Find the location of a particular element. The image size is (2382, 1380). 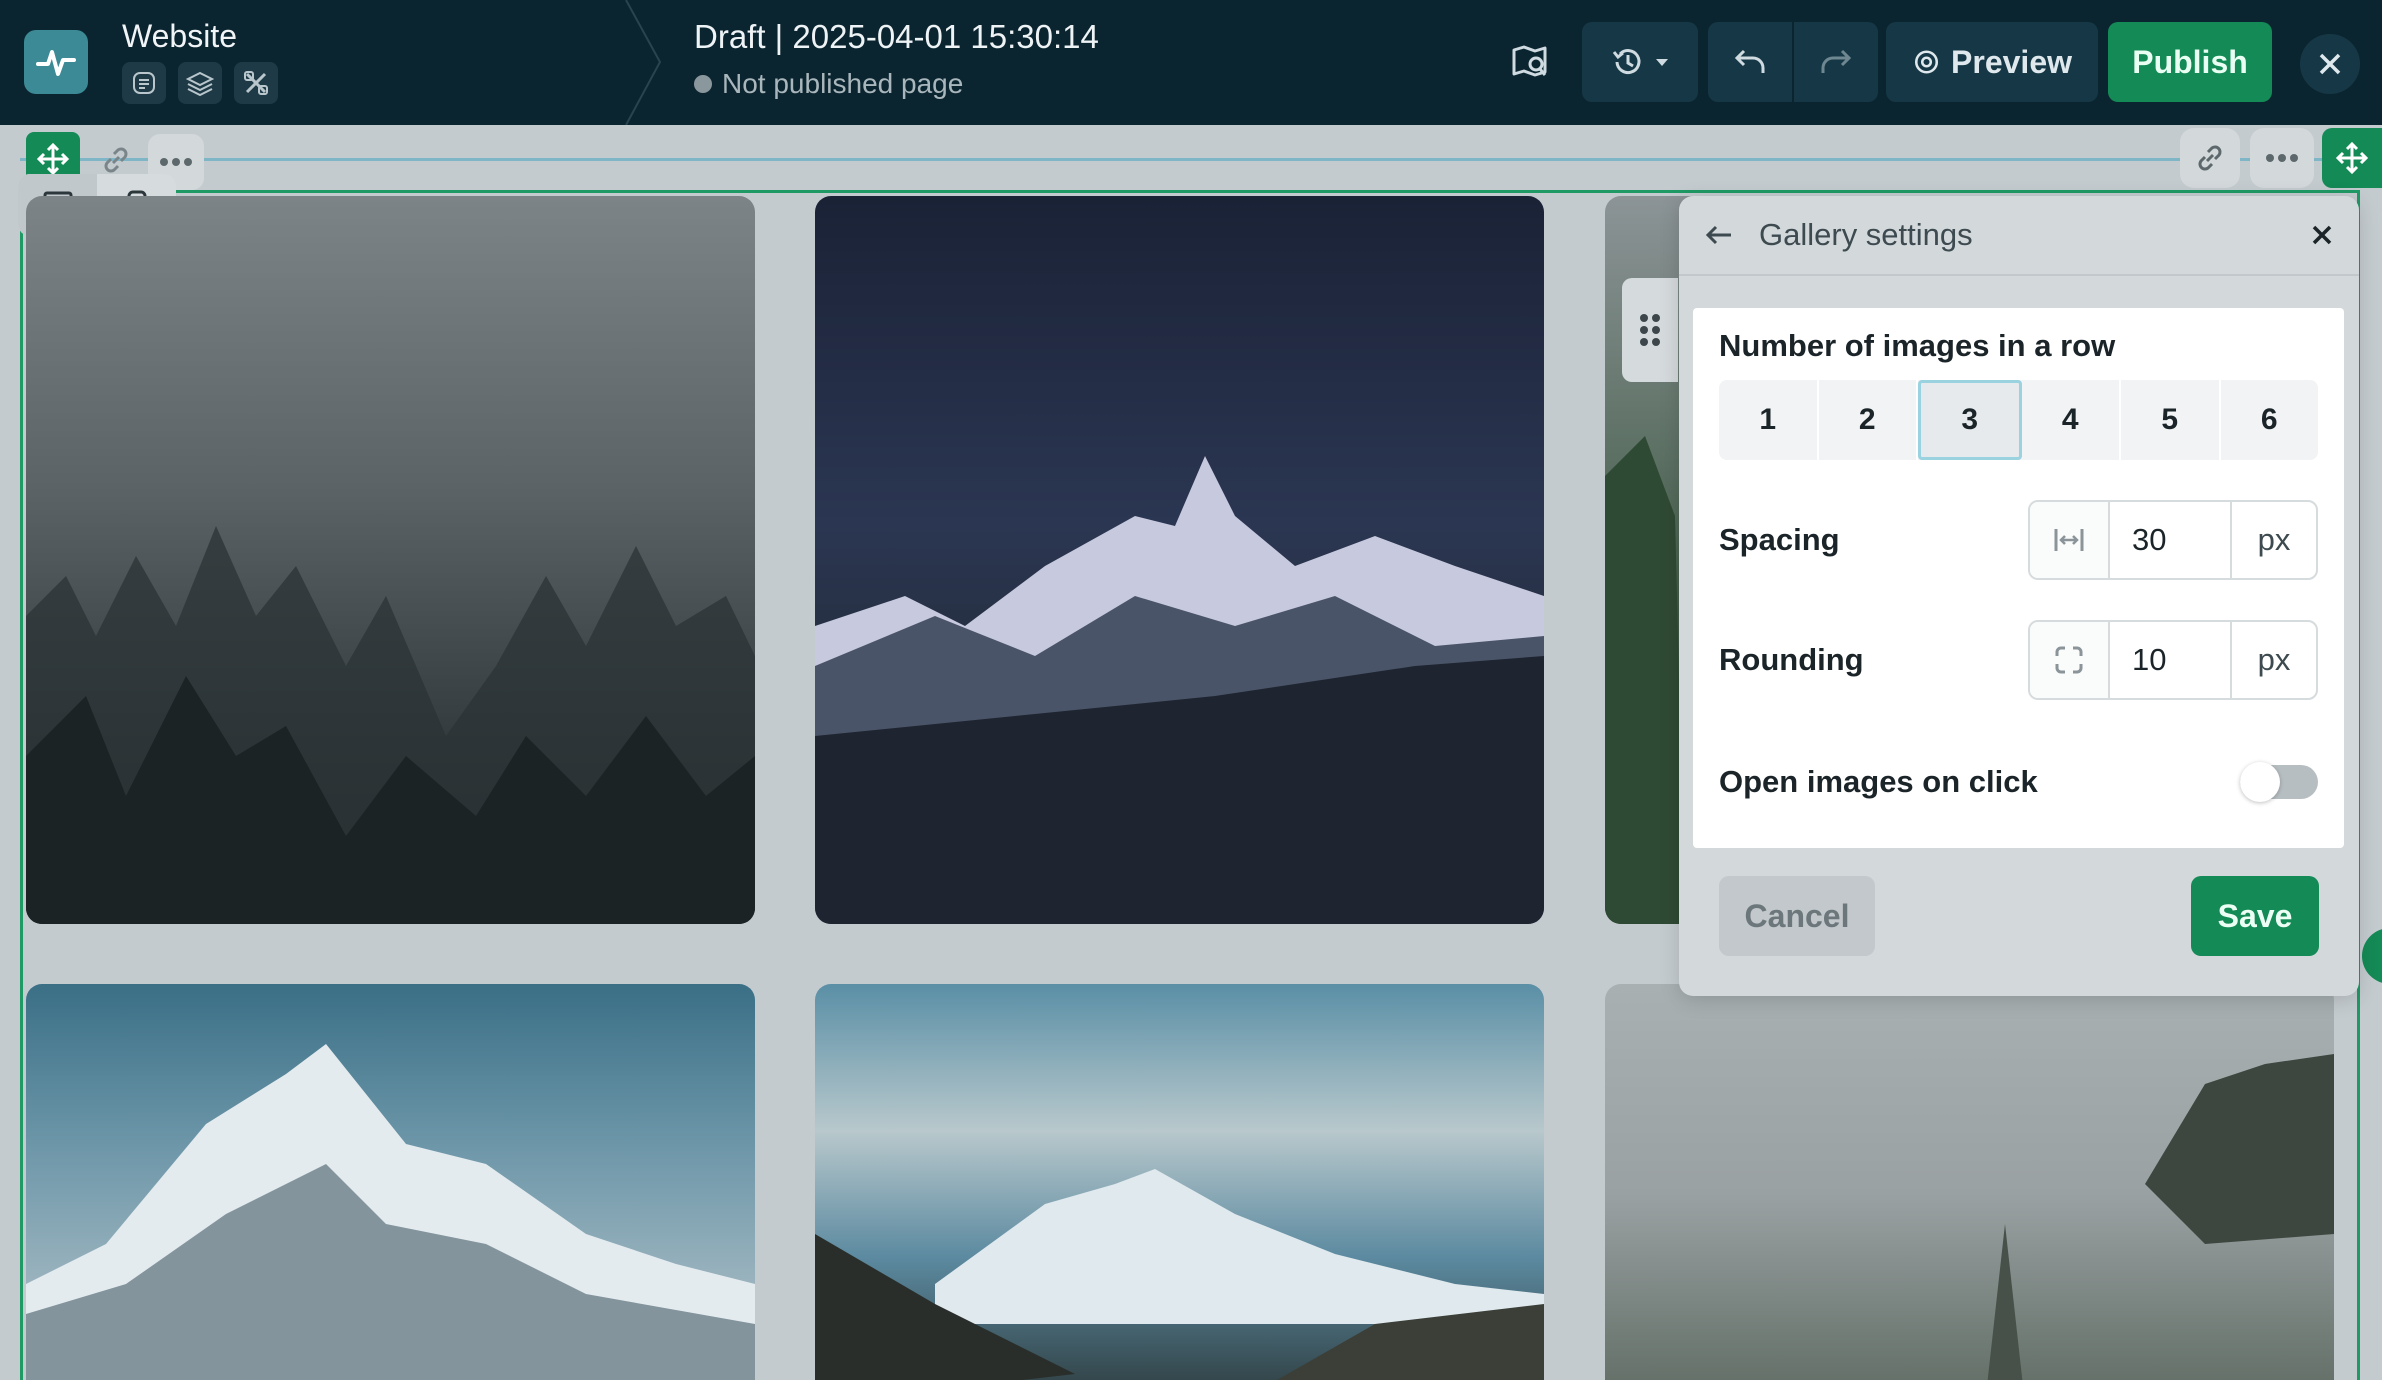

panel-drag-handle is located at coordinates (1650, 330).